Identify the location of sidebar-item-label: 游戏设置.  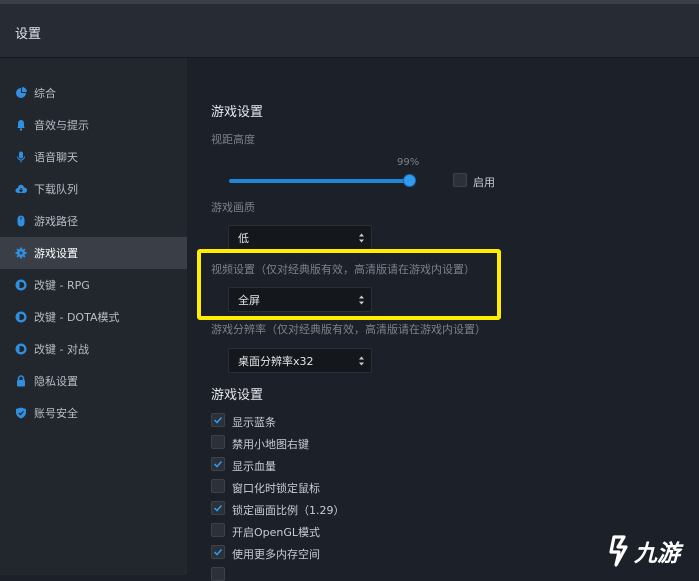
(56, 253).